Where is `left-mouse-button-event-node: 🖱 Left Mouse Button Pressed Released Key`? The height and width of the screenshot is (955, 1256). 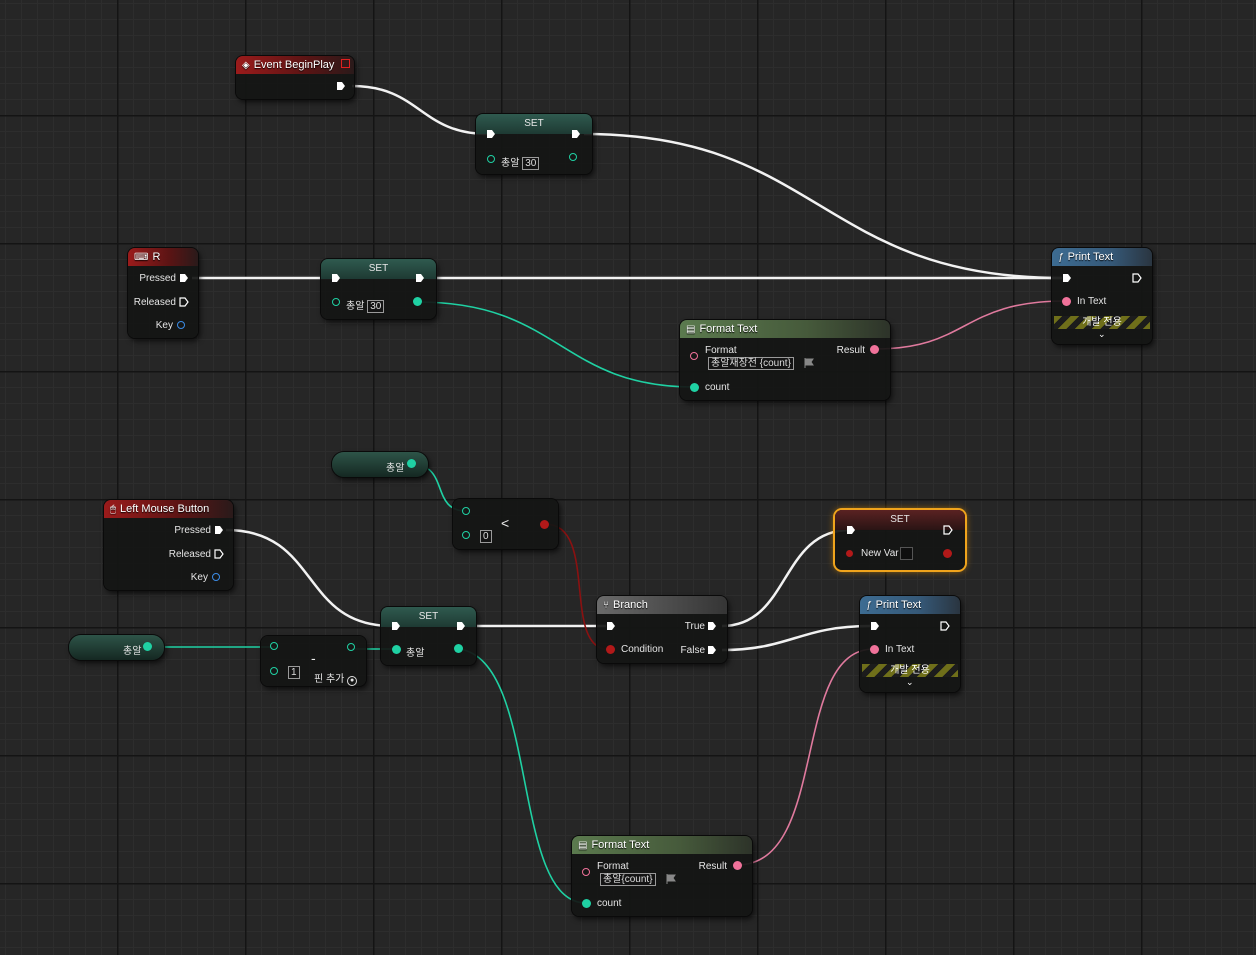 left-mouse-button-event-node: 🖱 Left Mouse Button Pressed Released Key is located at coordinates (168, 545).